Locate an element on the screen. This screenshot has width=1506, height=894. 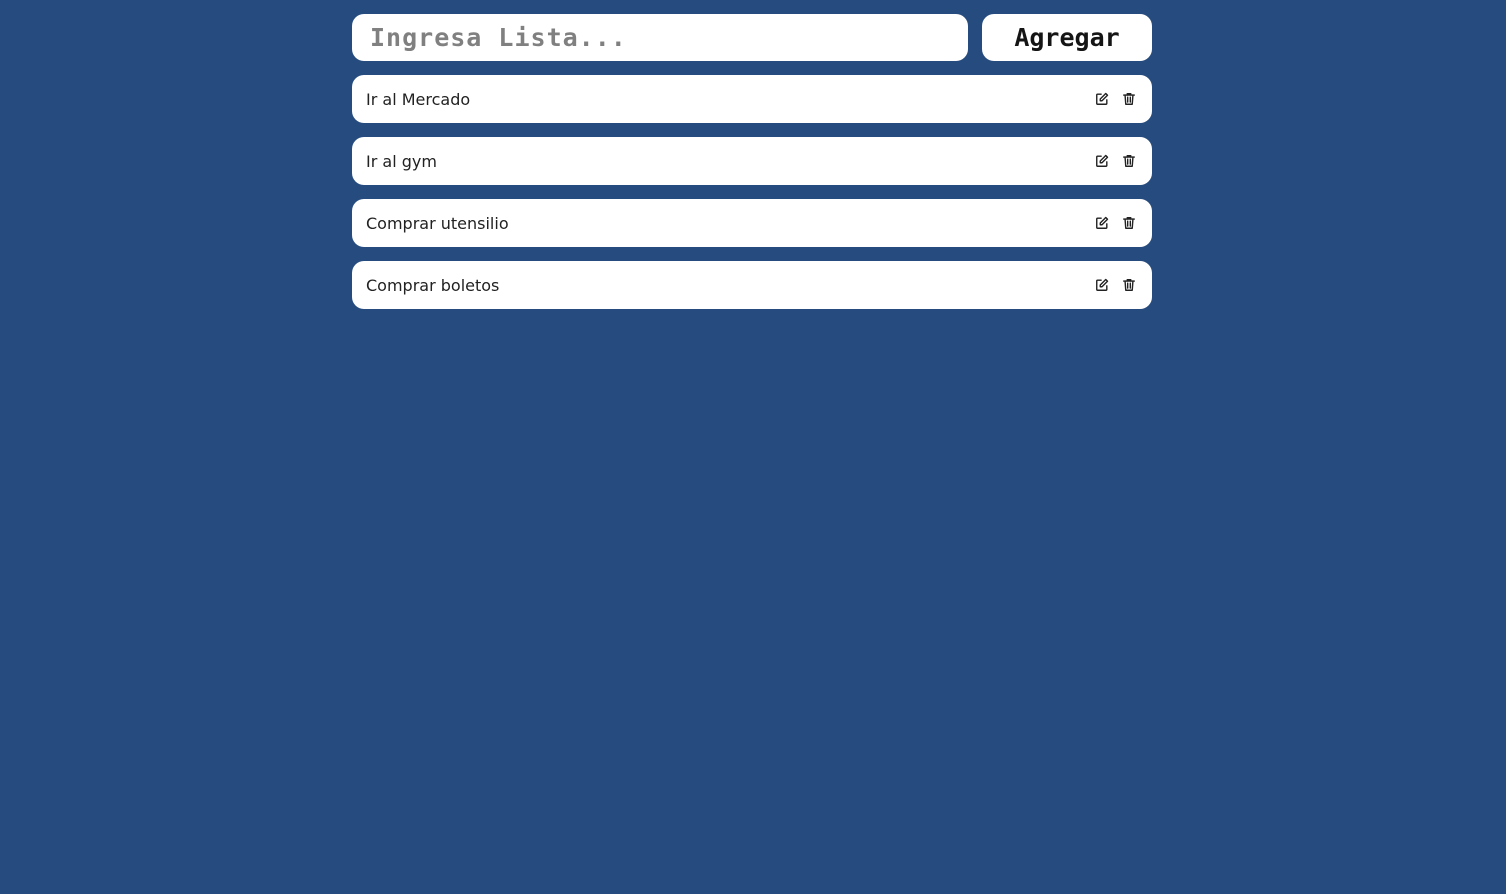
task-item: Comprar utensilio is located at coordinates (752, 223).